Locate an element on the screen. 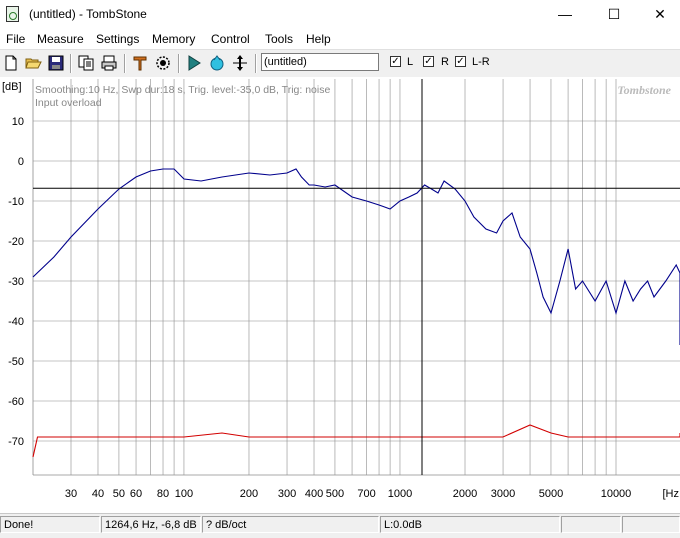 The height and width of the screenshot is (538, 680). menu-memory: Memory is located at coordinates (173, 39).